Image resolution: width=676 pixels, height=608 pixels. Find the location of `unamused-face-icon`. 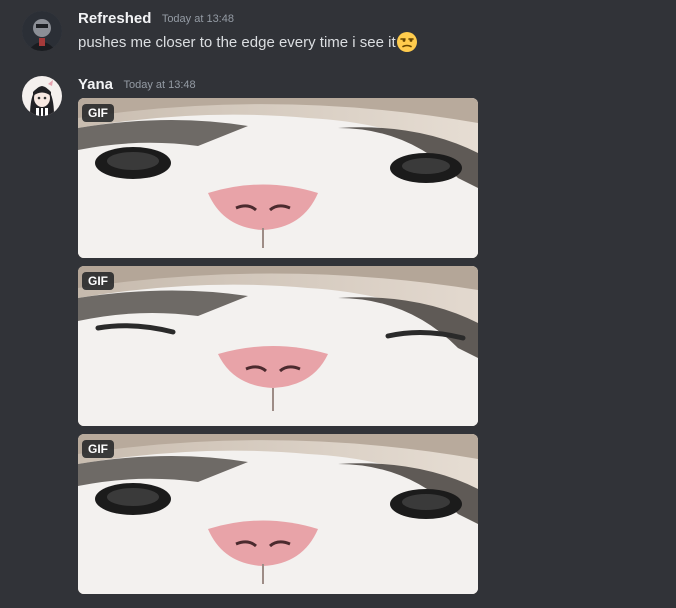

unamused-face-icon is located at coordinates (407, 42).